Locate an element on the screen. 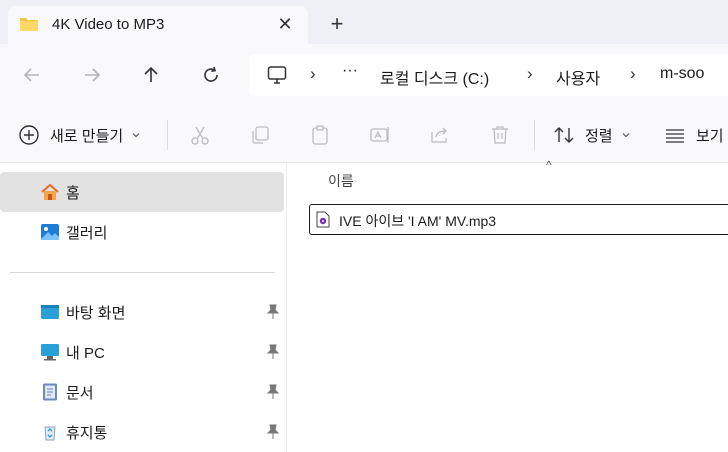 The width and height of the screenshot is (728, 452). new-button: 새로 만들기 is located at coordinates (79, 135).